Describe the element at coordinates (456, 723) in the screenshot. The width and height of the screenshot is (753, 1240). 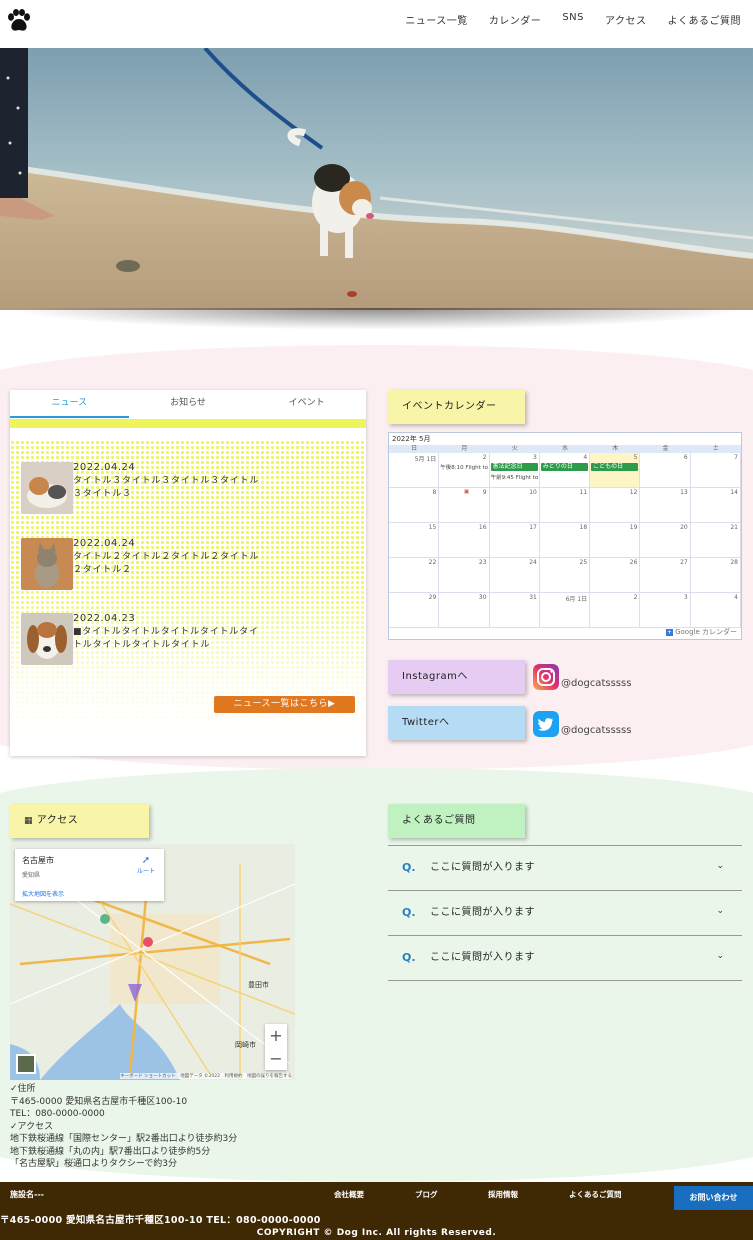
I see `twitter-link: Twitterへ` at that location.